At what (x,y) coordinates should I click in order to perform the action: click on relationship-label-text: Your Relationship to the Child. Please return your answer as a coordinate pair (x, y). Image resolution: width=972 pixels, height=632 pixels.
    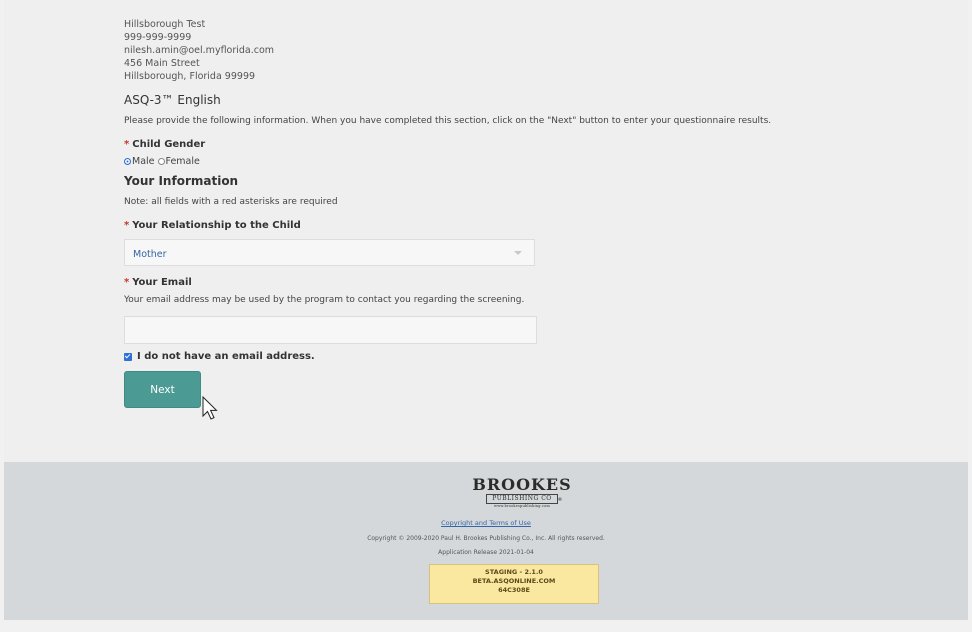
    Looking at the image, I should click on (216, 225).